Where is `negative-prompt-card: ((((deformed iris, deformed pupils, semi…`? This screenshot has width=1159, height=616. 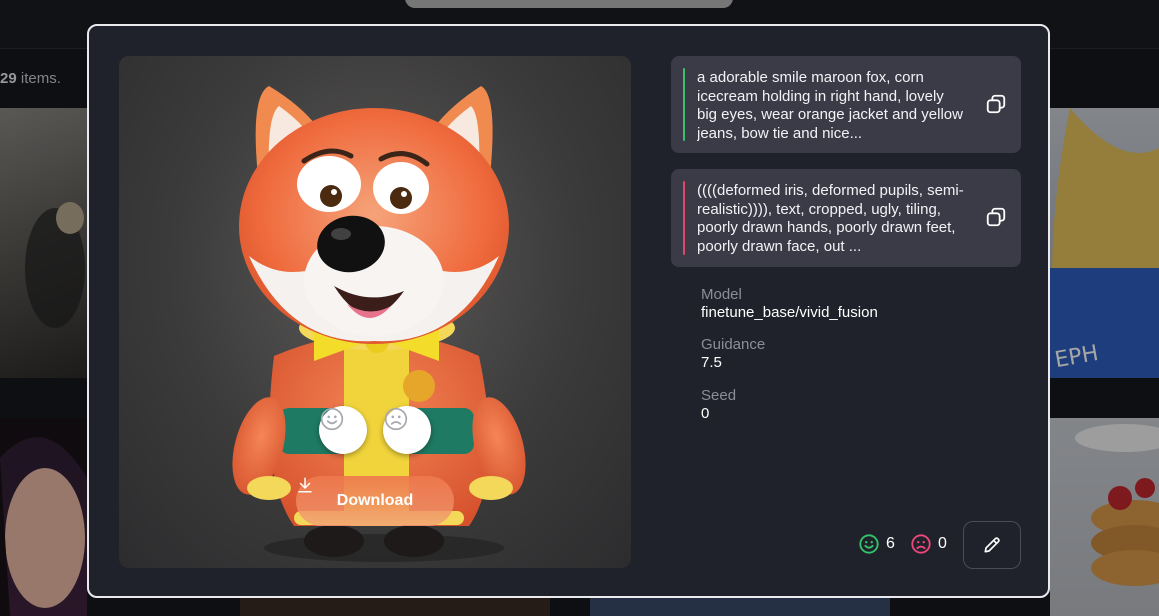
negative-prompt-card: ((((deformed iris, deformed pupils, semi… is located at coordinates (846, 218).